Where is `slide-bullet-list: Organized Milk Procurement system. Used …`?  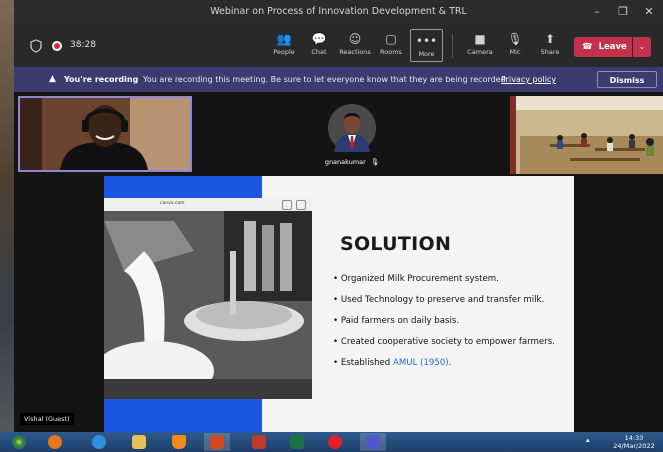 slide-bullet-list: Organized Milk Procurement system. Used … is located at coordinates (444, 326).